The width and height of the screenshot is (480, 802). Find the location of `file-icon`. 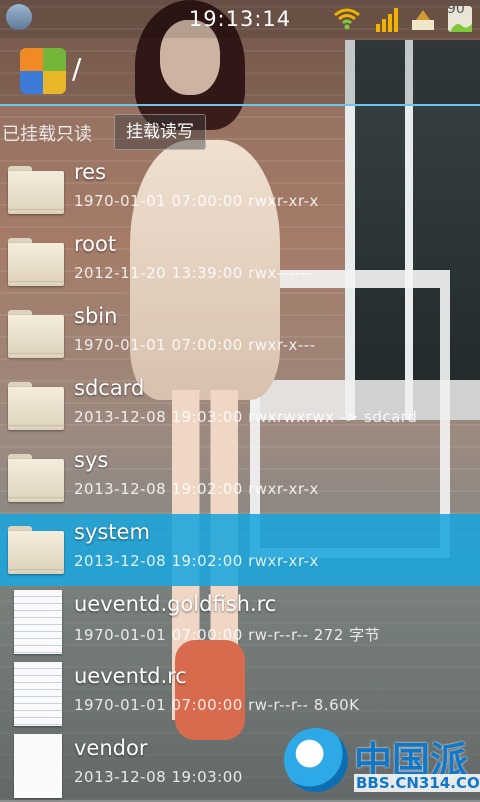

file-icon is located at coordinates (38, 766).